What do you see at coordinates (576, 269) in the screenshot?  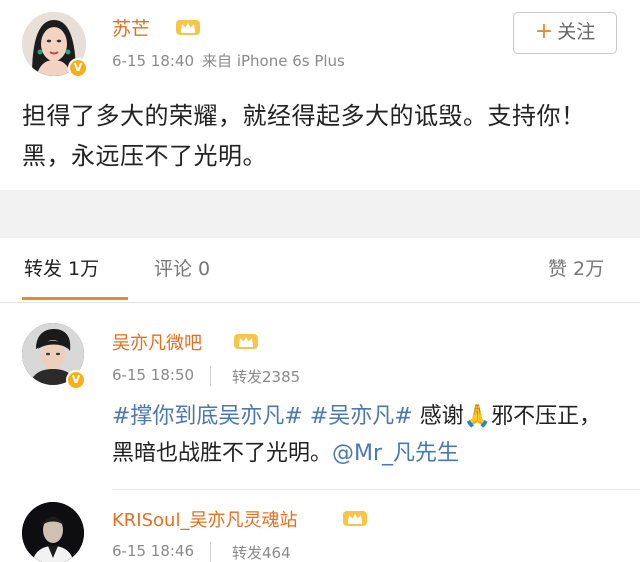 I see `tab-like: 赞 2万` at bounding box center [576, 269].